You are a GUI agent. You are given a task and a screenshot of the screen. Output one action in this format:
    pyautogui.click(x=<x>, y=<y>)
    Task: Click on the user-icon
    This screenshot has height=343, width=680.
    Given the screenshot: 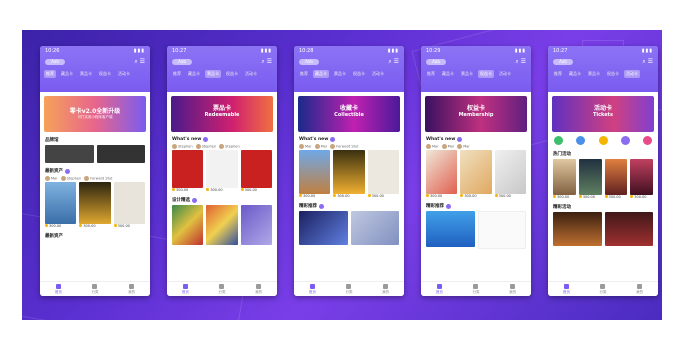 What is the action you would take?
    pyautogui.click(x=640, y=286)
    